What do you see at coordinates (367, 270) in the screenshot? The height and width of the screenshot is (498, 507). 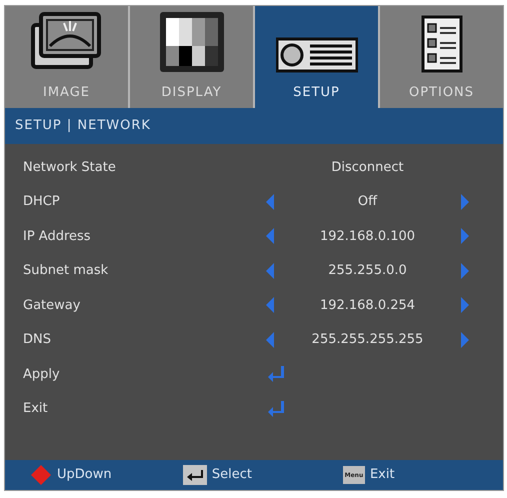 I see `setting-value: 255.255.0.0` at bounding box center [367, 270].